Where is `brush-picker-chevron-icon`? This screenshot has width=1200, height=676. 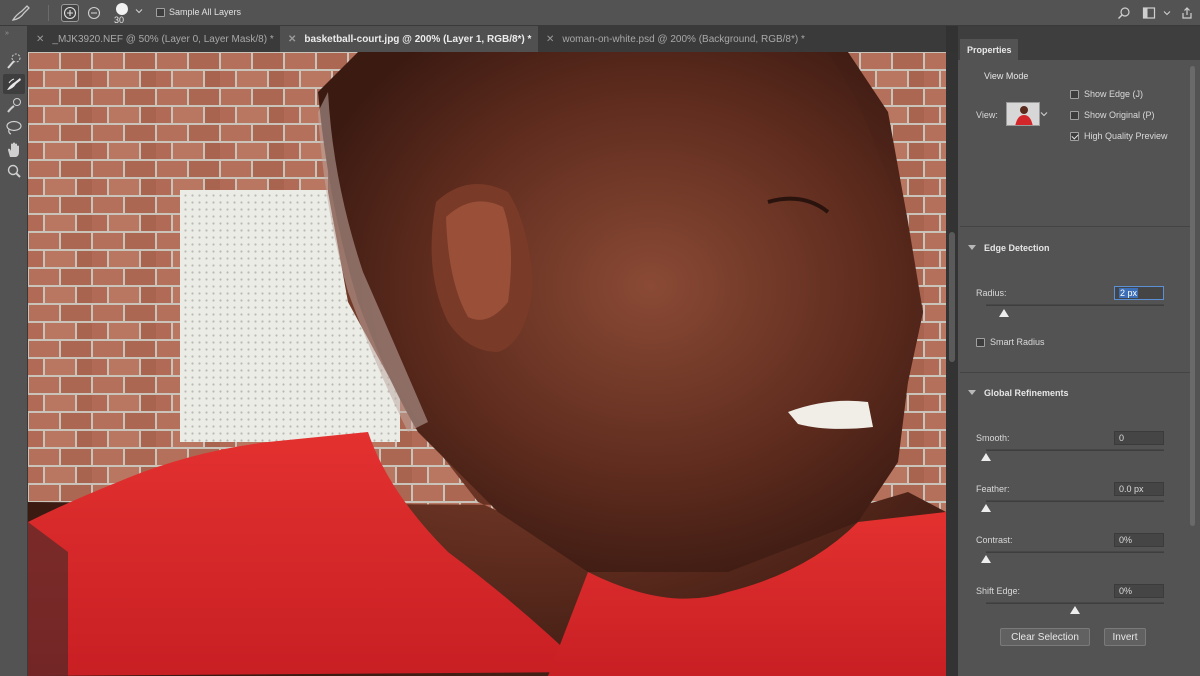 brush-picker-chevron-icon is located at coordinates (139, 12).